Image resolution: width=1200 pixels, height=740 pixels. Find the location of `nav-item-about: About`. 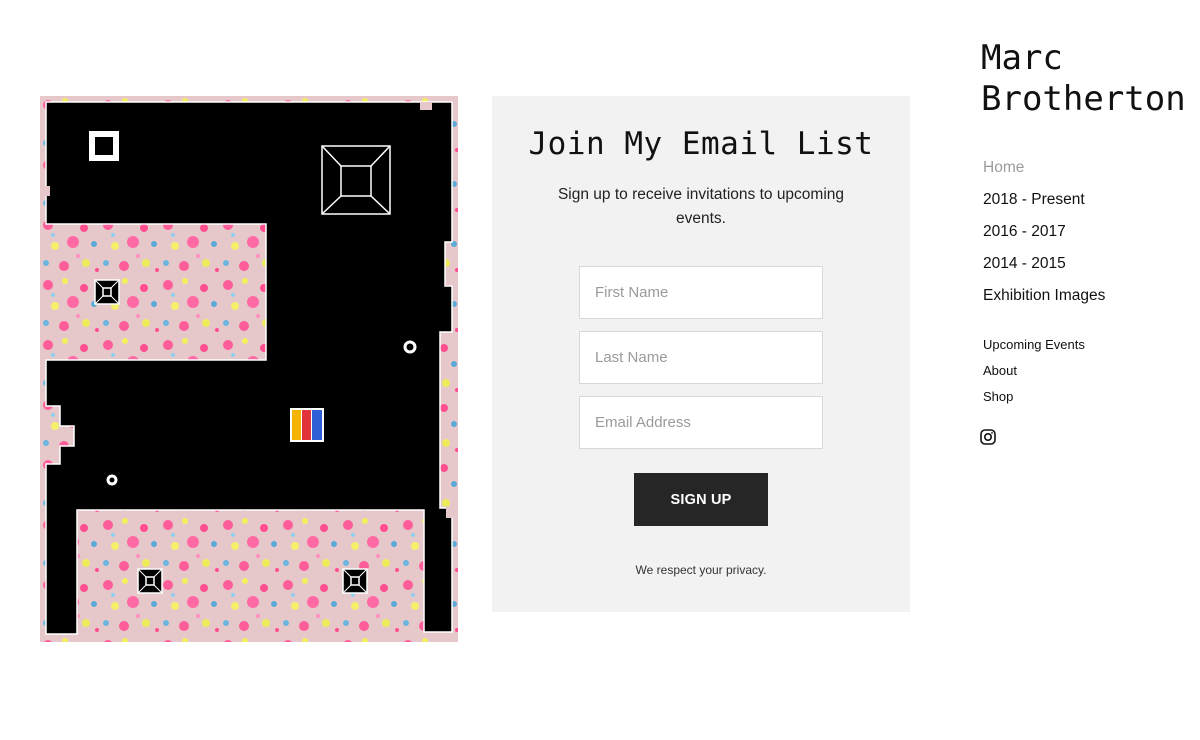

nav-item-about: About is located at coordinates (1034, 374).